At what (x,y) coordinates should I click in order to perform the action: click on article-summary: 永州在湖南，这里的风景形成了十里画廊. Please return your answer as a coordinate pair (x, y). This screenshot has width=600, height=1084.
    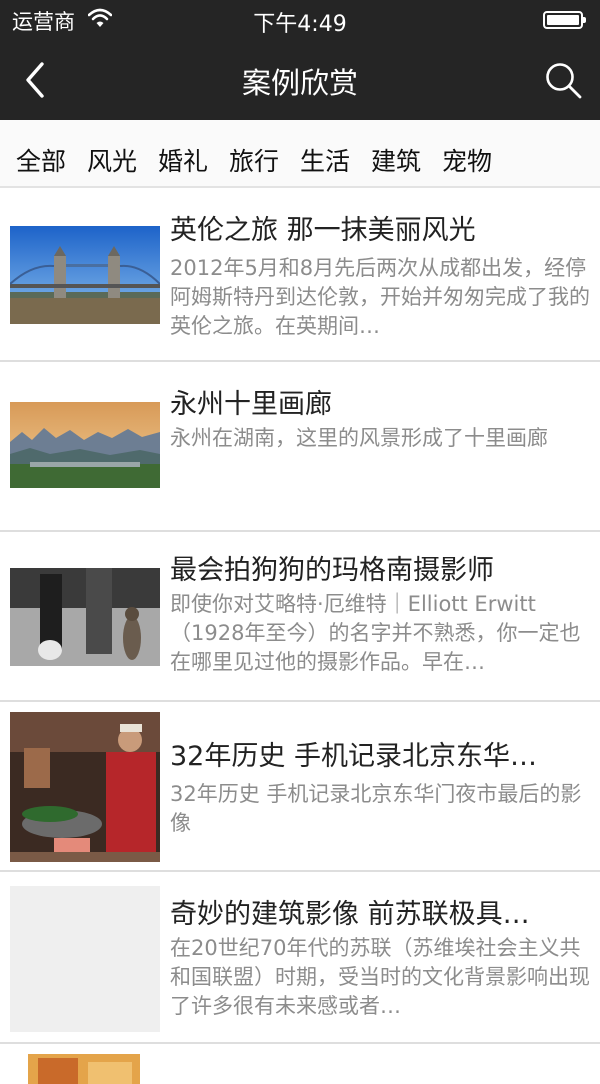
    Looking at the image, I should click on (359, 438).